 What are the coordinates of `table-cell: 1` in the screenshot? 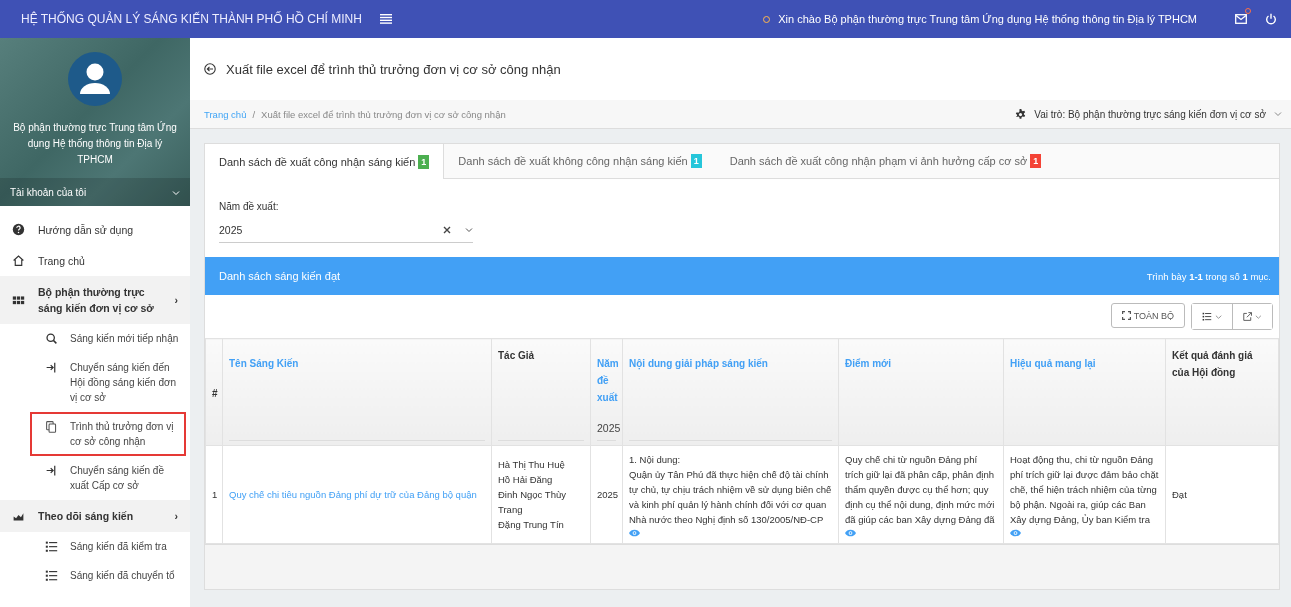 It's located at (214, 494).